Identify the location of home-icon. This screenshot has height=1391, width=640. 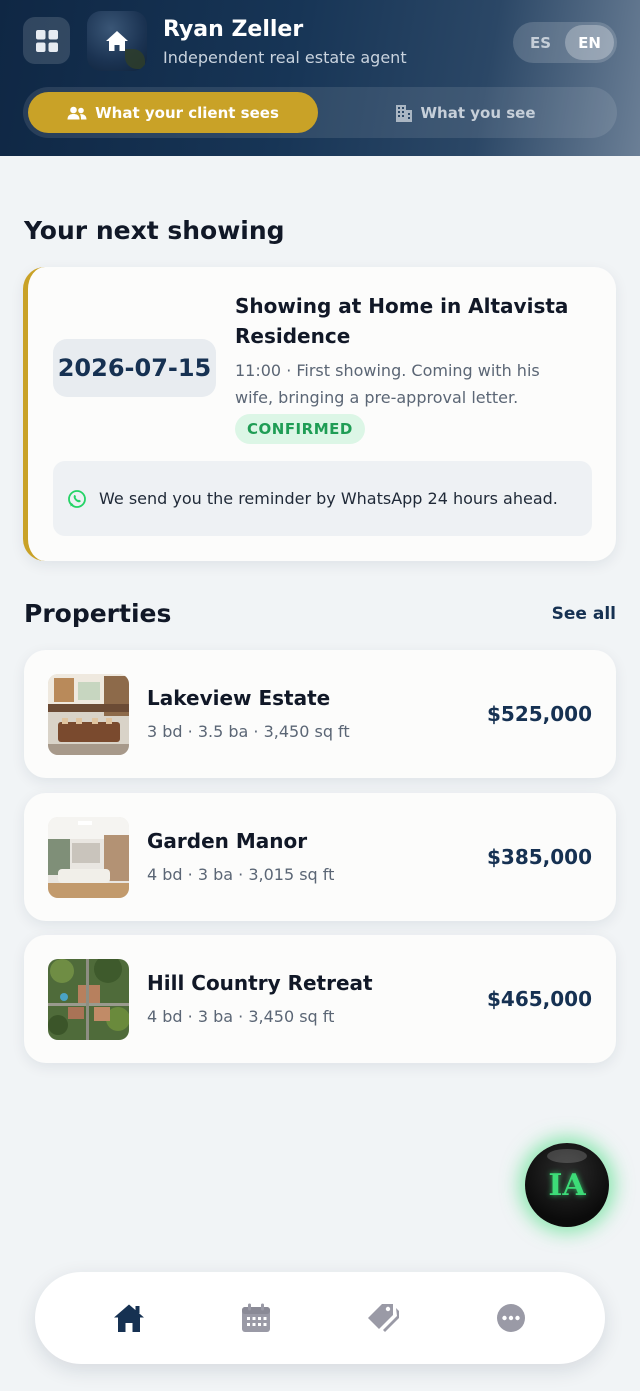
(128, 1318).